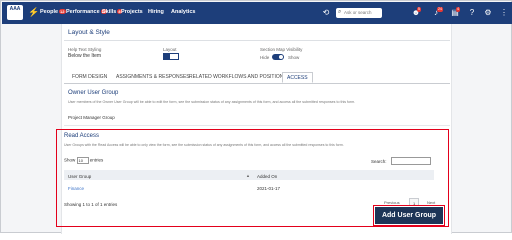  Describe the element at coordinates (83, 12) in the screenshot. I see `nav-label: Performance` at that location.